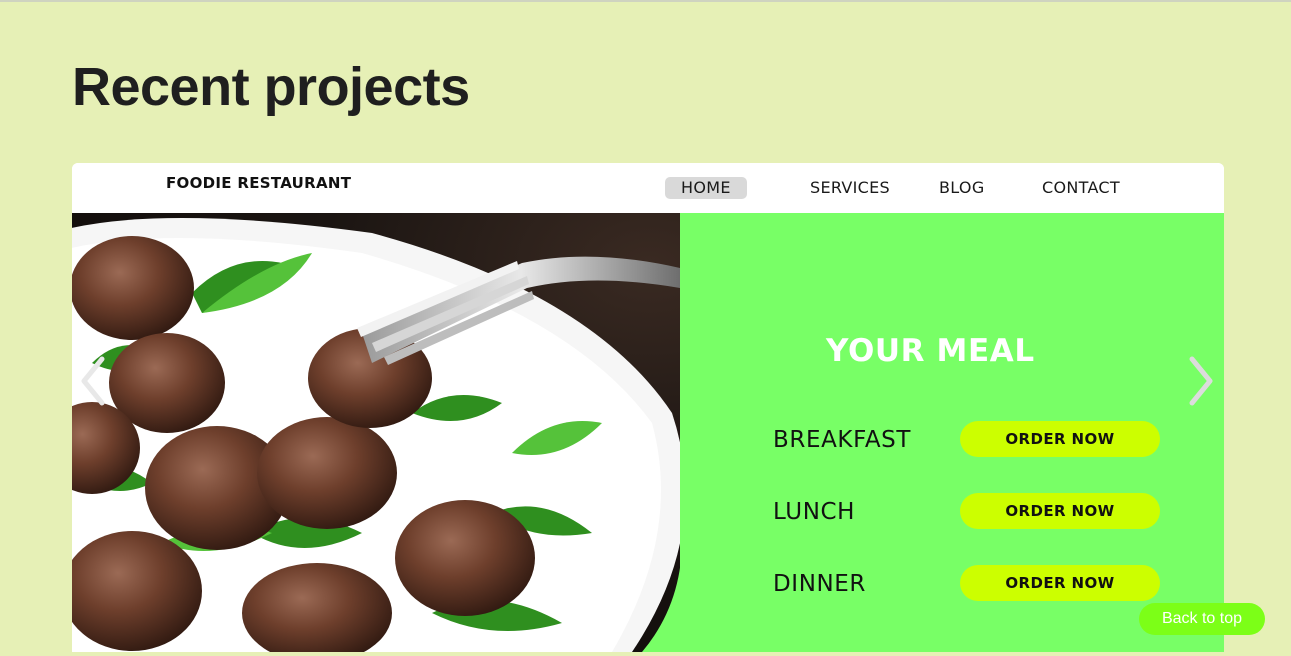  What do you see at coordinates (962, 188) in the screenshot?
I see `nav-blog: BLOG` at bounding box center [962, 188].